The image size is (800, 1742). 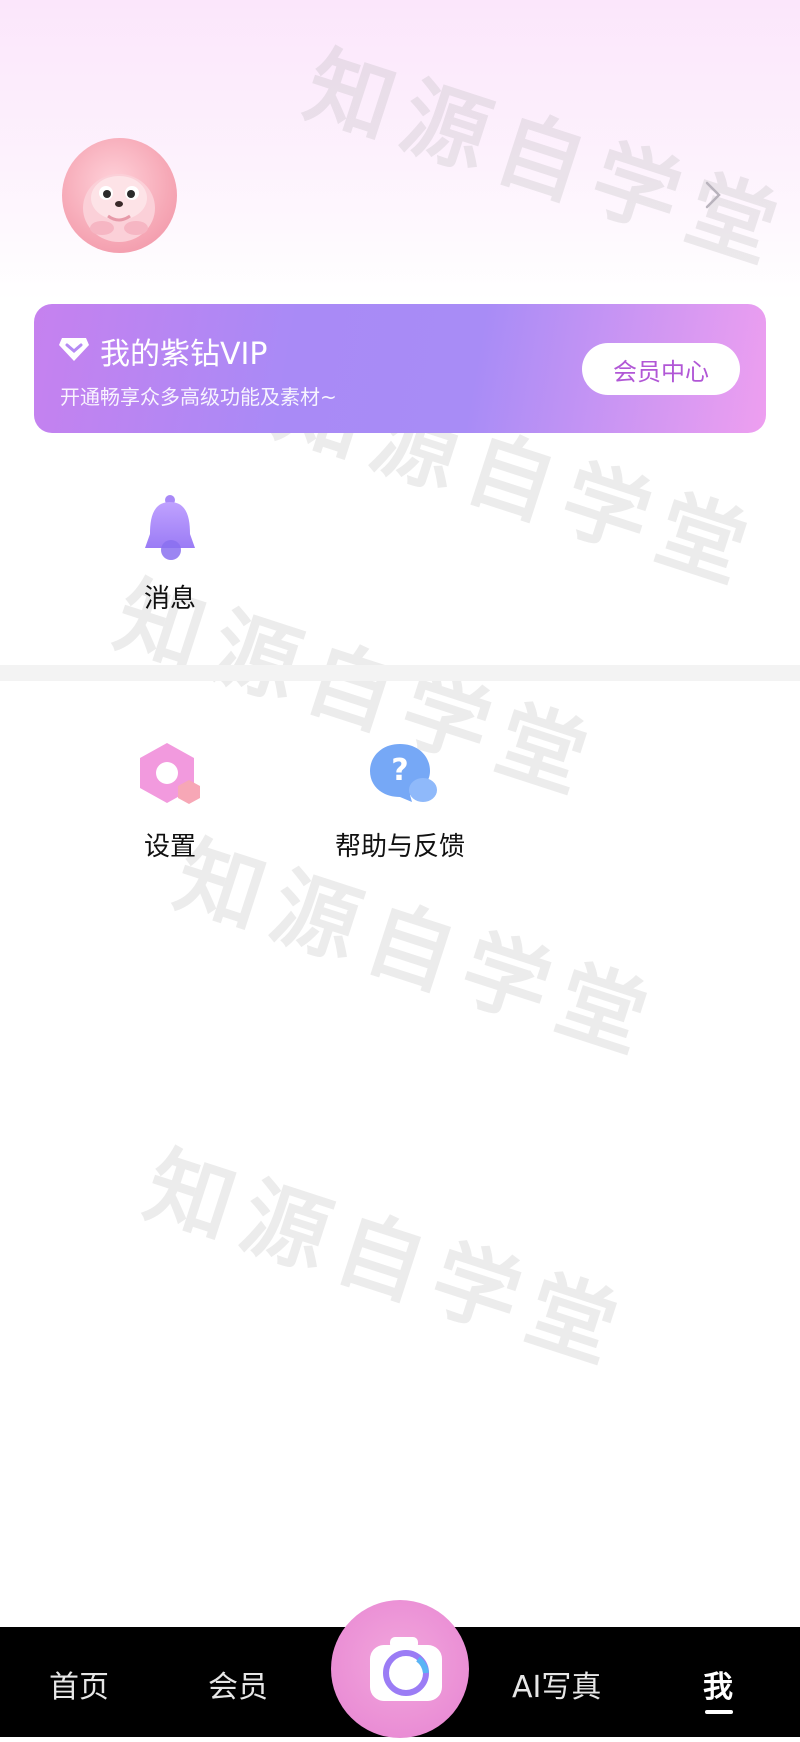 I want to click on help-bubble-icon: ?, so click(x=403, y=773).